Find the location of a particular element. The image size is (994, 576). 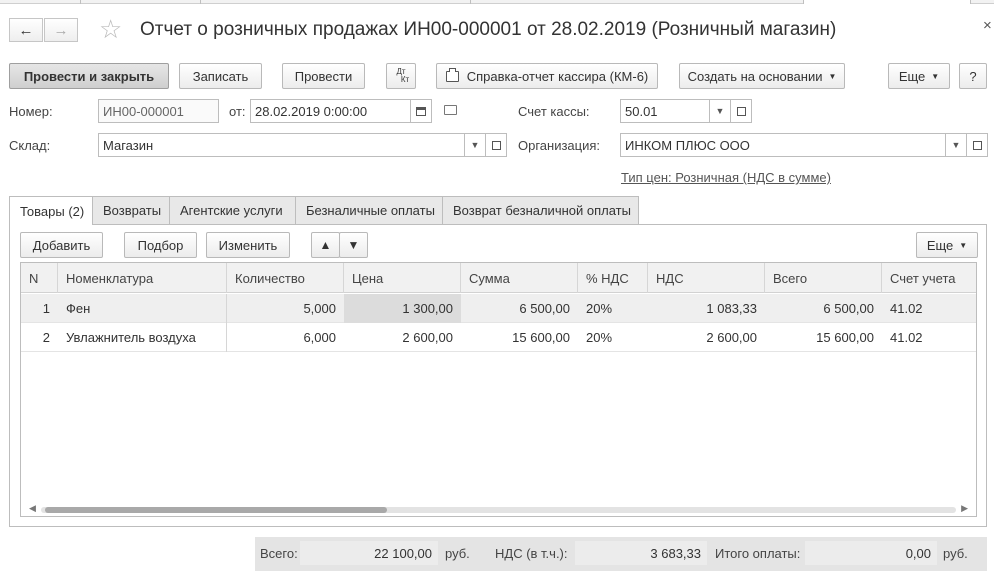

pick-button: Подбор is located at coordinates (160, 245).